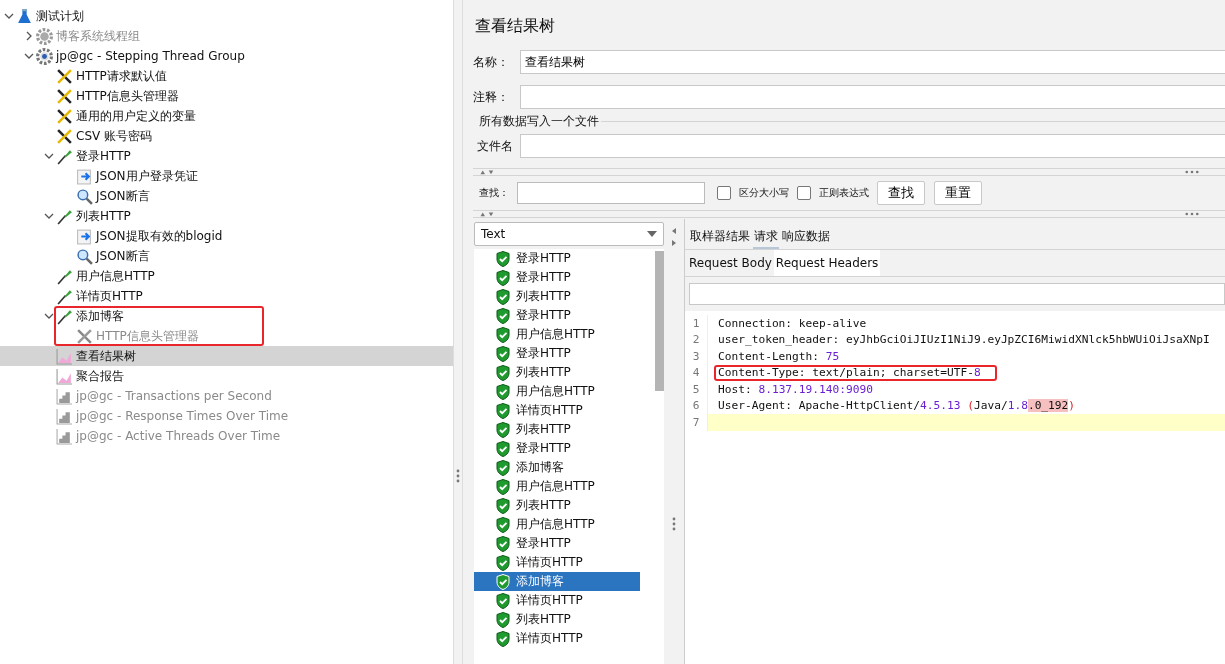 This screenshot has width=1225, height=664. I want to click on collapse-arrows-icon, so click(674, 237).